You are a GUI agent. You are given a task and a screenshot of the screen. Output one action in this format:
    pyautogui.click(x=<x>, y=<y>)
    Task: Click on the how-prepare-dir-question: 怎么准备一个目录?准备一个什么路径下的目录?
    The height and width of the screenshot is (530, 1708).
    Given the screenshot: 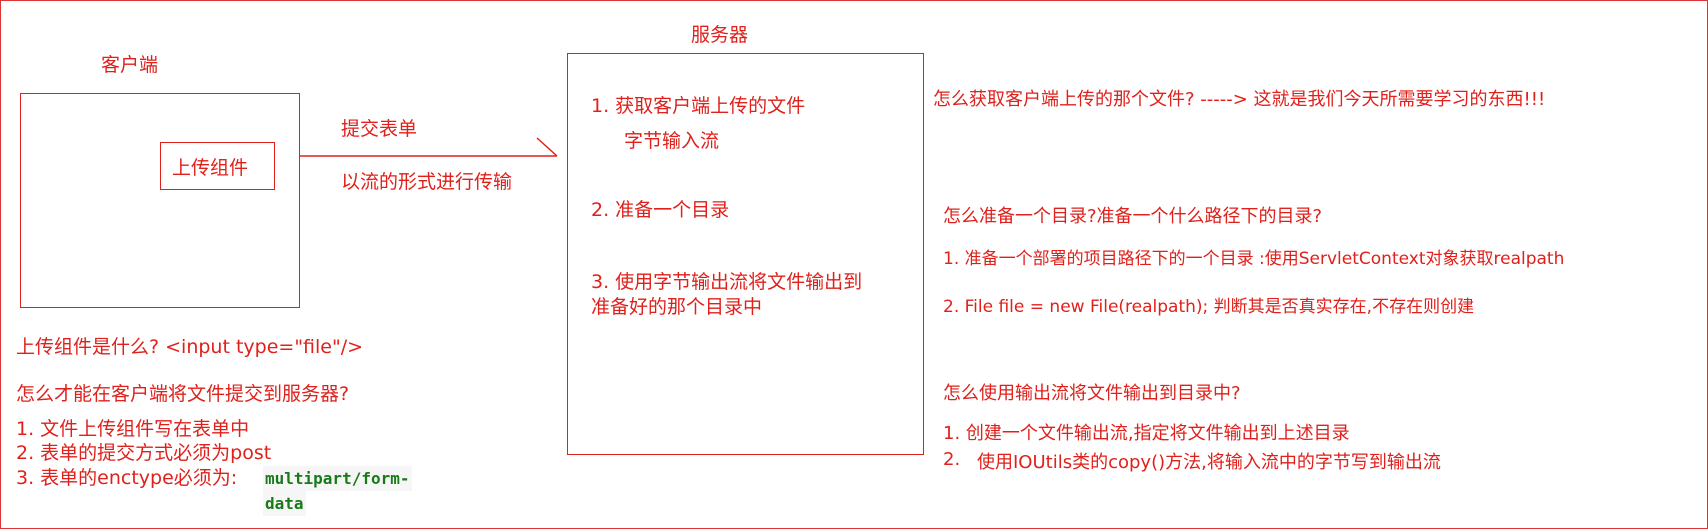 What is the action you would take?
    pyautogui.click(x=1133, y=216)
    